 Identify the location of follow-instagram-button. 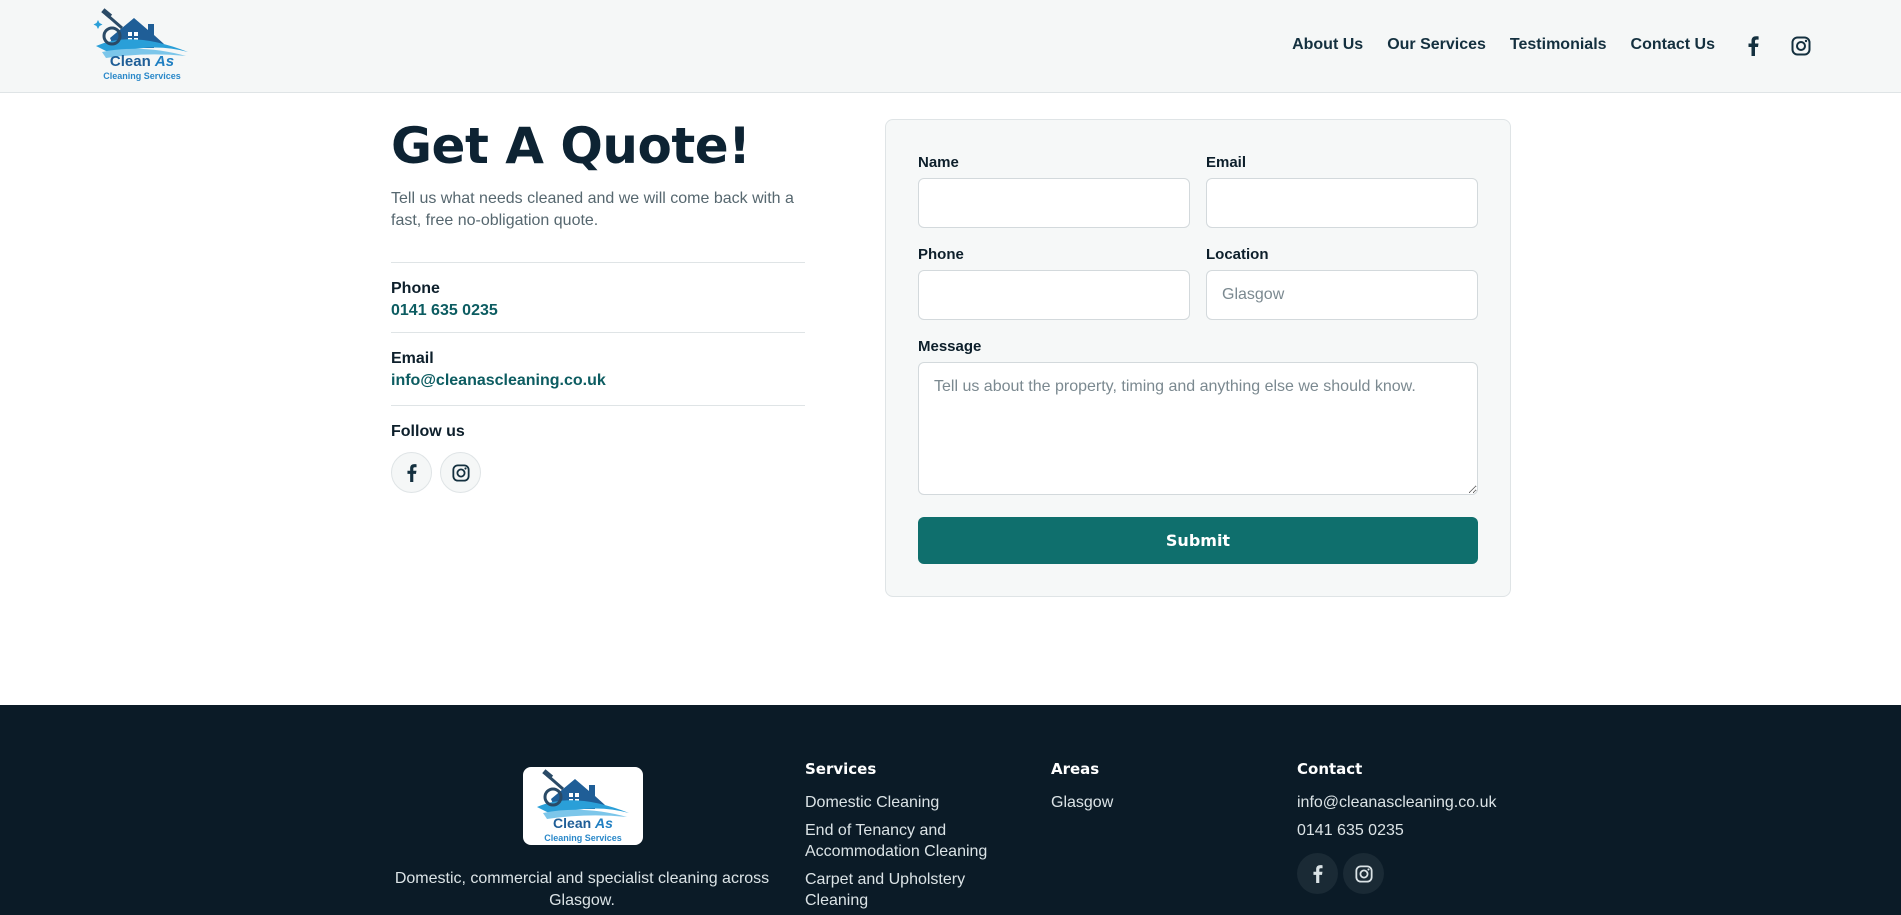
(461, 472).